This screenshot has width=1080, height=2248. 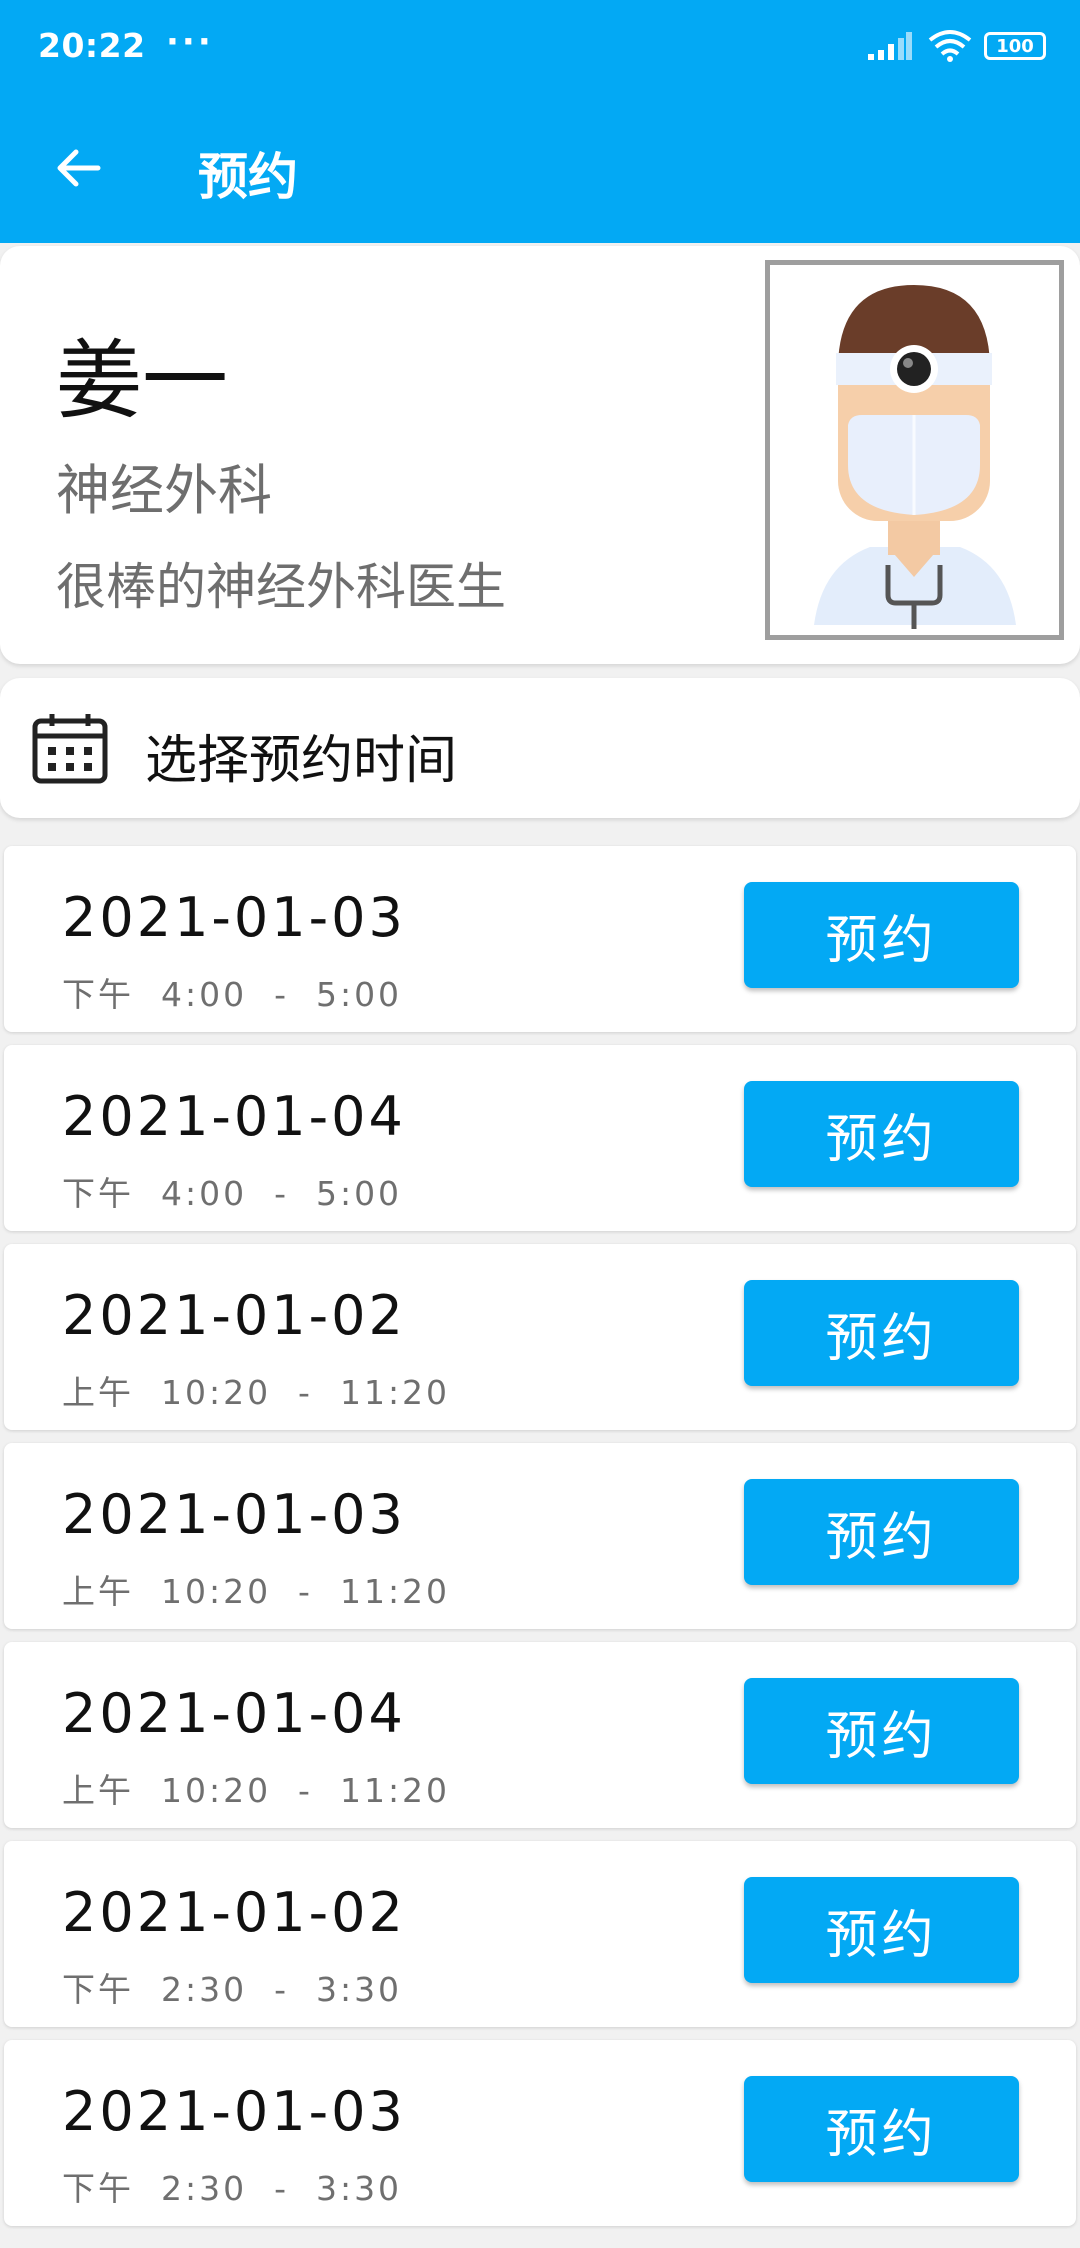 I want to click on back-arrow-icon, so click(x=78, y=168).